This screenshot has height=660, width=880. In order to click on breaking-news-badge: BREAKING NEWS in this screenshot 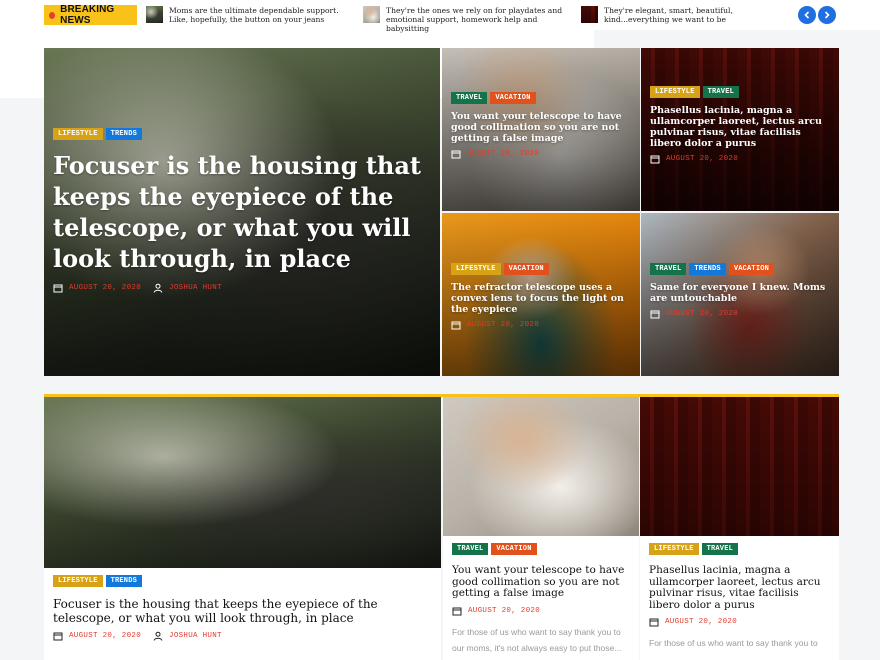, I will do `click(90, 15)`.